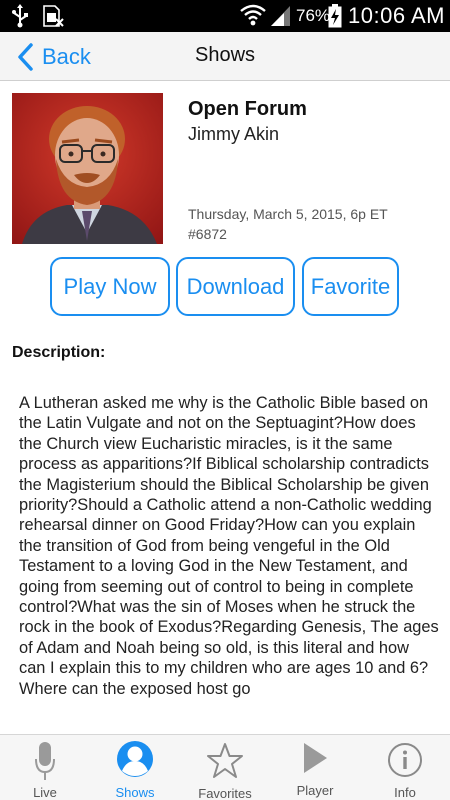  Describe the element at coordinates (313, 15) in the screenshot. I see `battery-percent: 76%` at that location.